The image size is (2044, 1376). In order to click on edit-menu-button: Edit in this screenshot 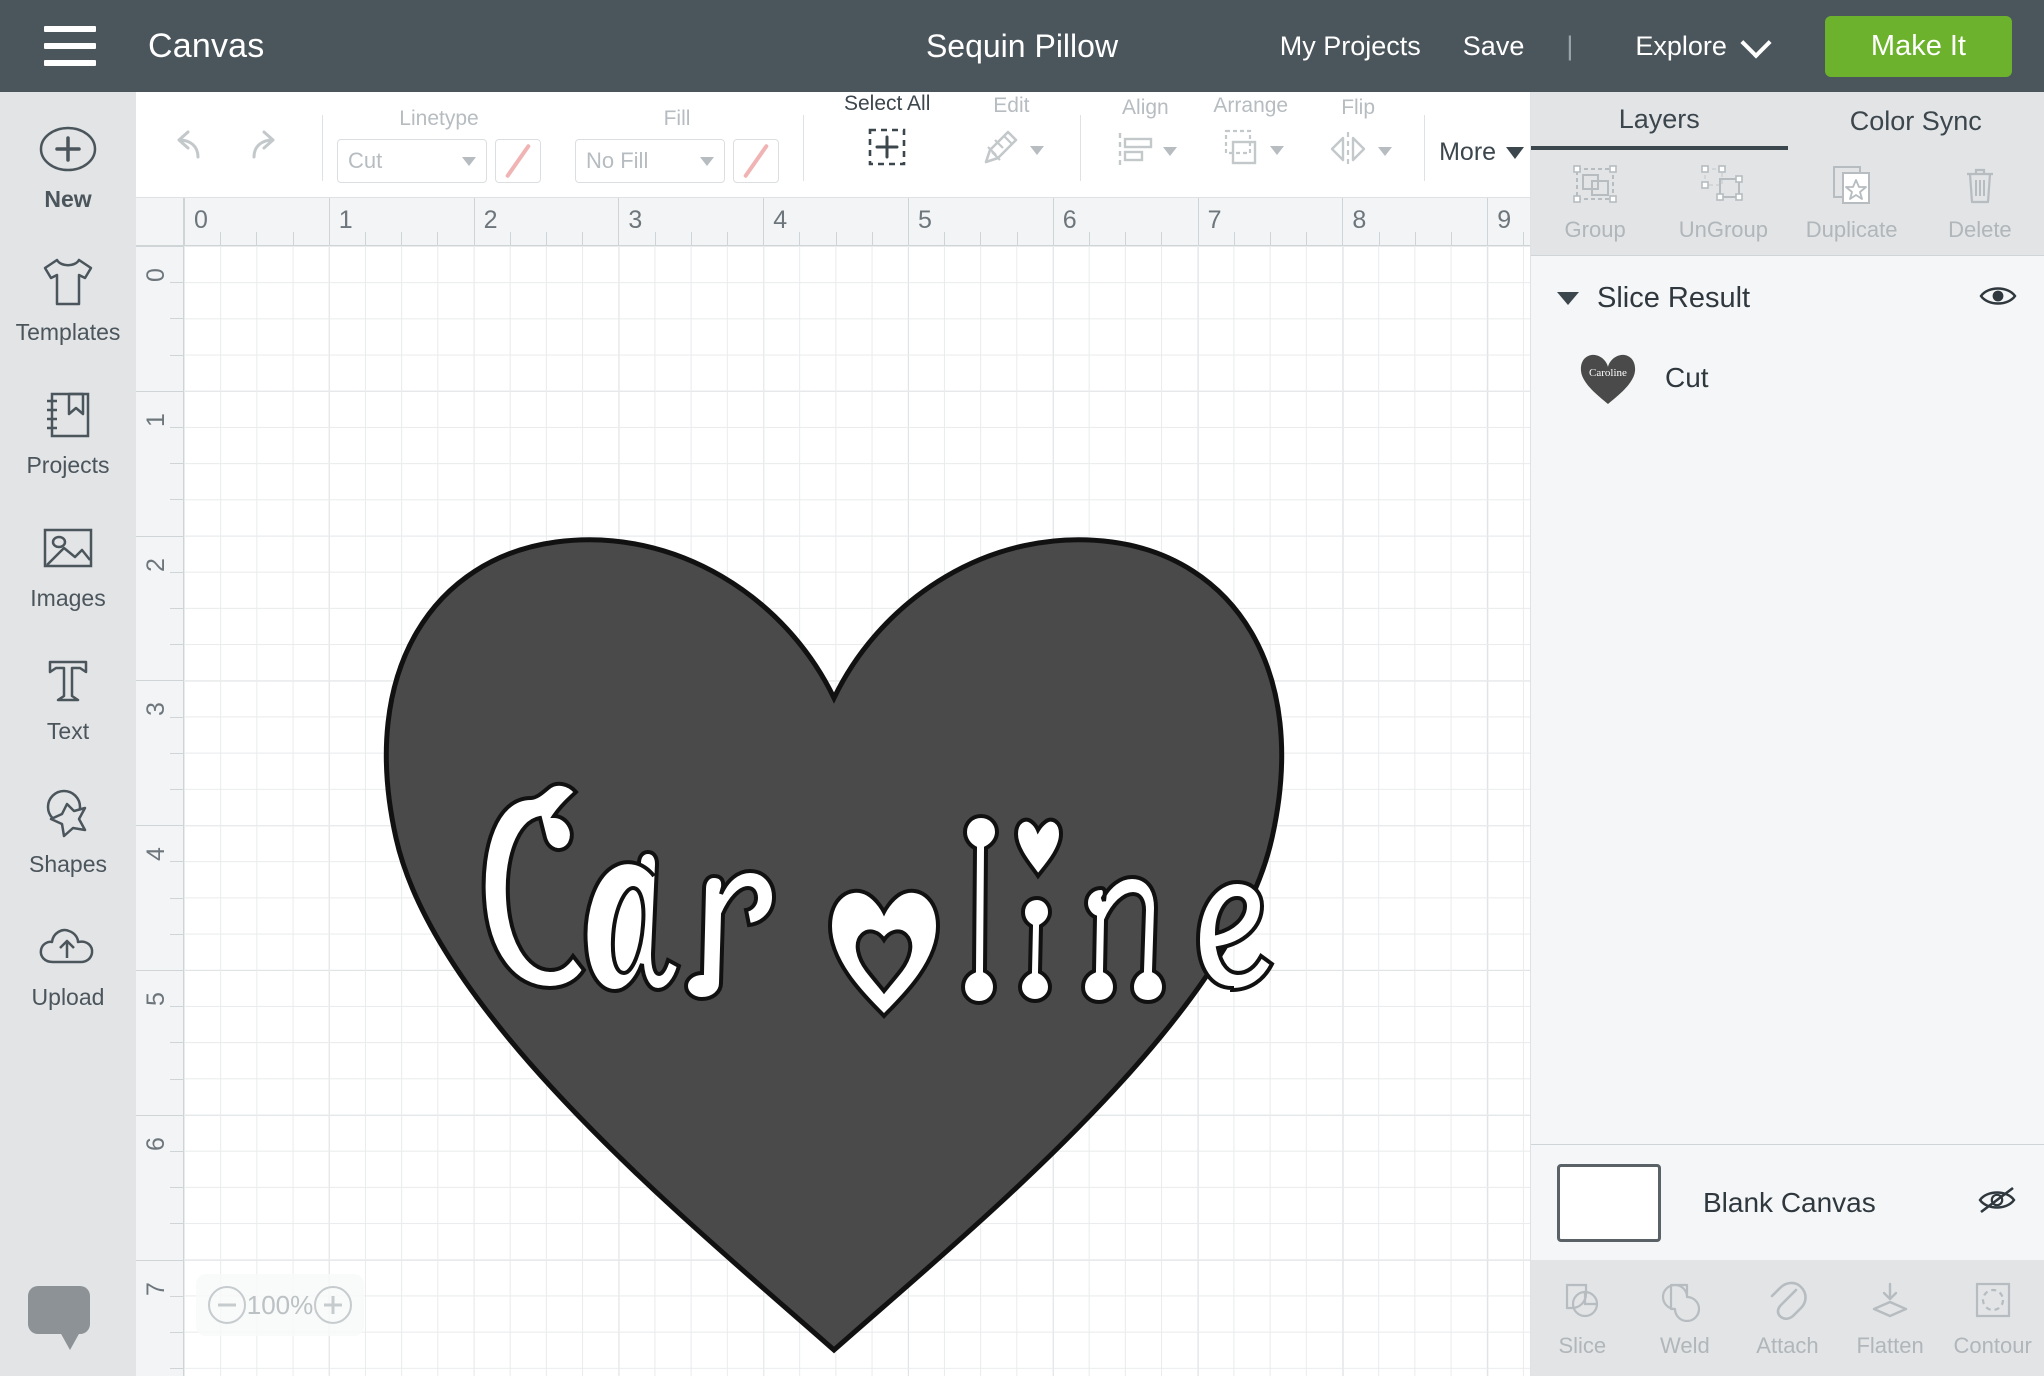, I will do `click(1011, 144)`.